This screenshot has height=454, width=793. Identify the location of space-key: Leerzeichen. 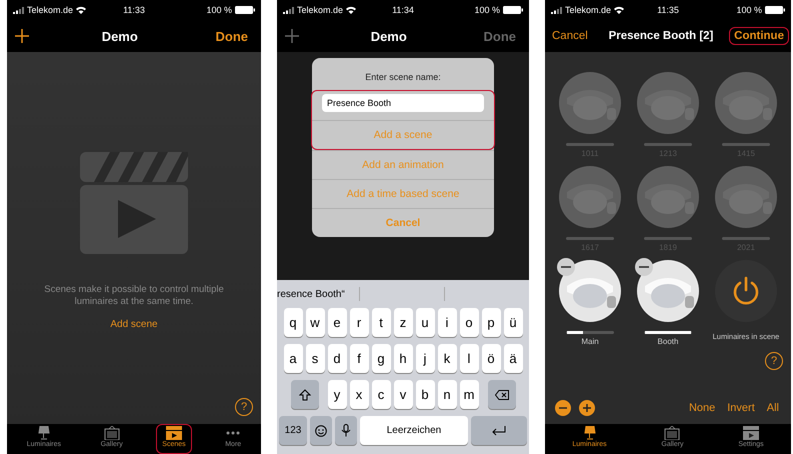
(414, 430).